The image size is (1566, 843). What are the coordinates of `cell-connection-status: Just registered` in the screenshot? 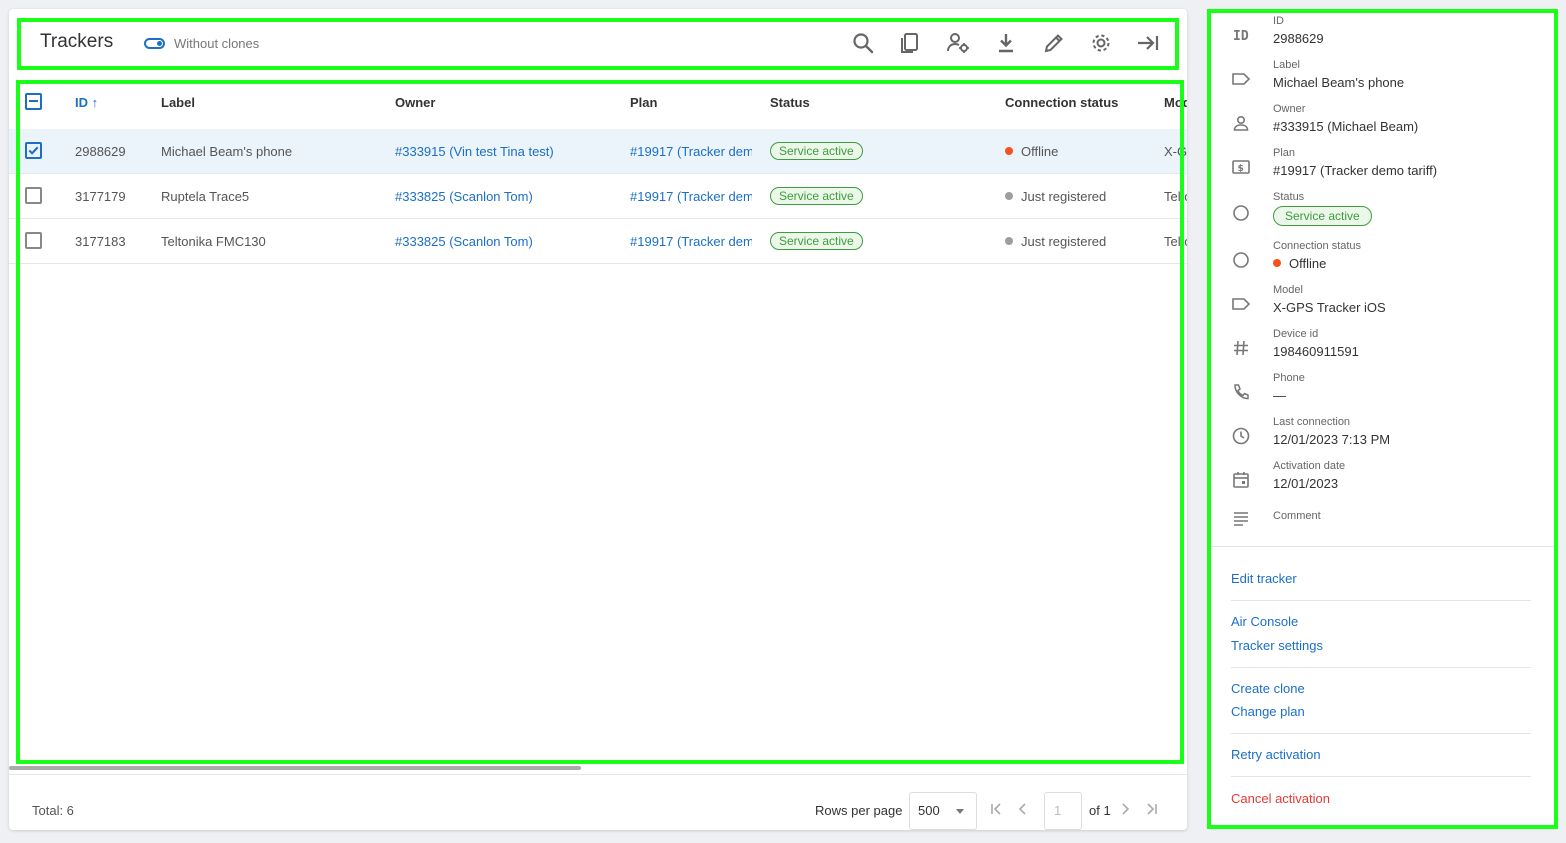 It's located at (1055, 241).